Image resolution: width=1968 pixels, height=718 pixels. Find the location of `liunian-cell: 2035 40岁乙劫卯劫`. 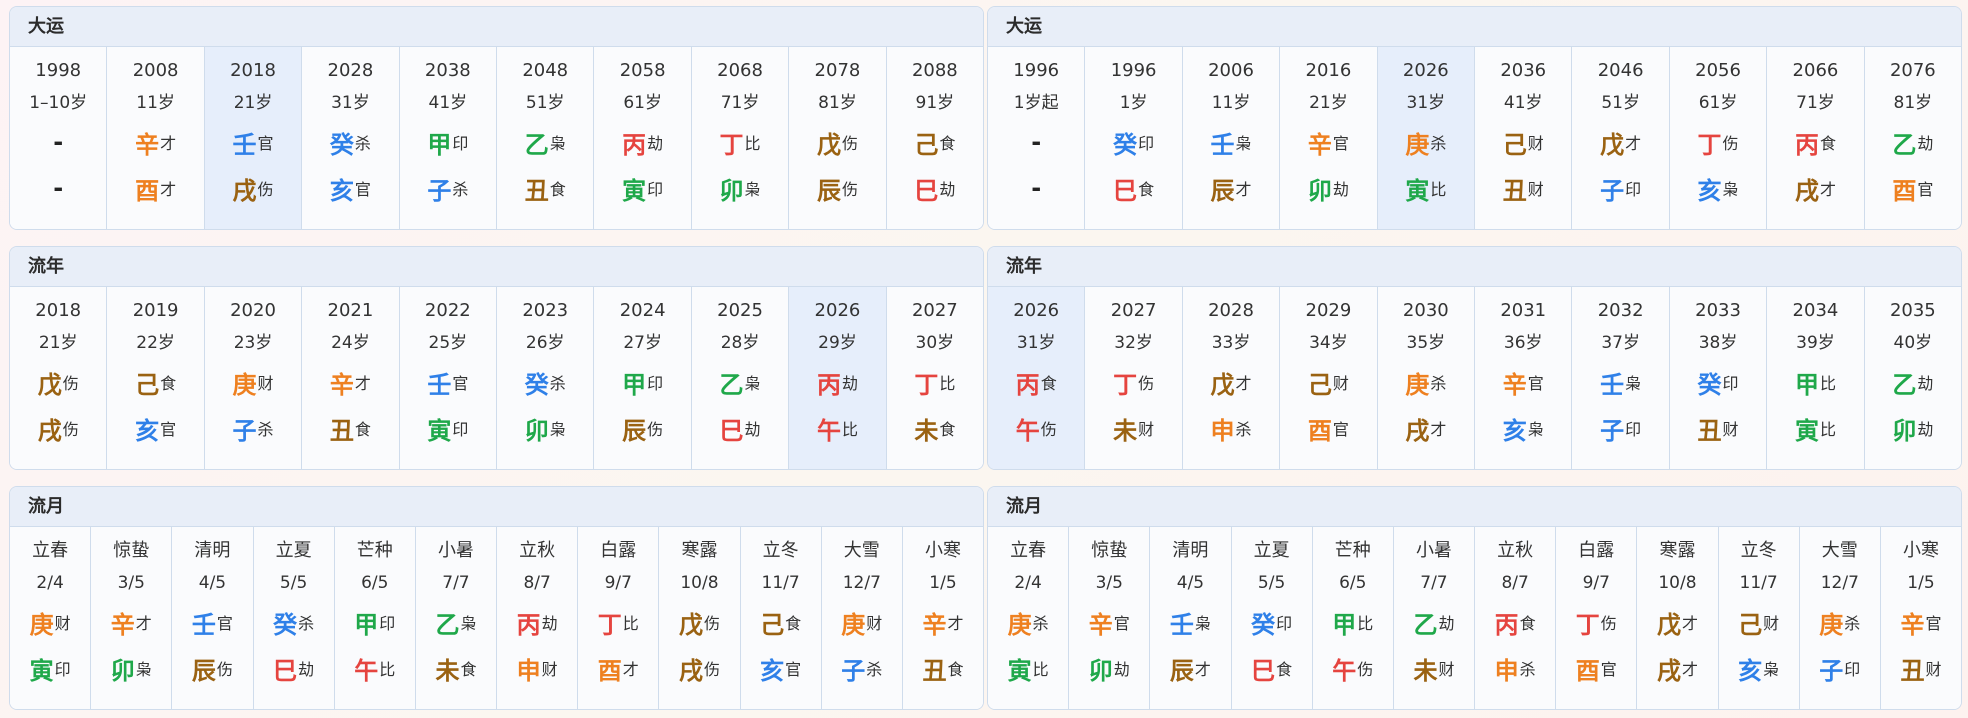

liunian-cell: 2035 40岁乙劫卯劫 is located at coordinates (1912, 378).